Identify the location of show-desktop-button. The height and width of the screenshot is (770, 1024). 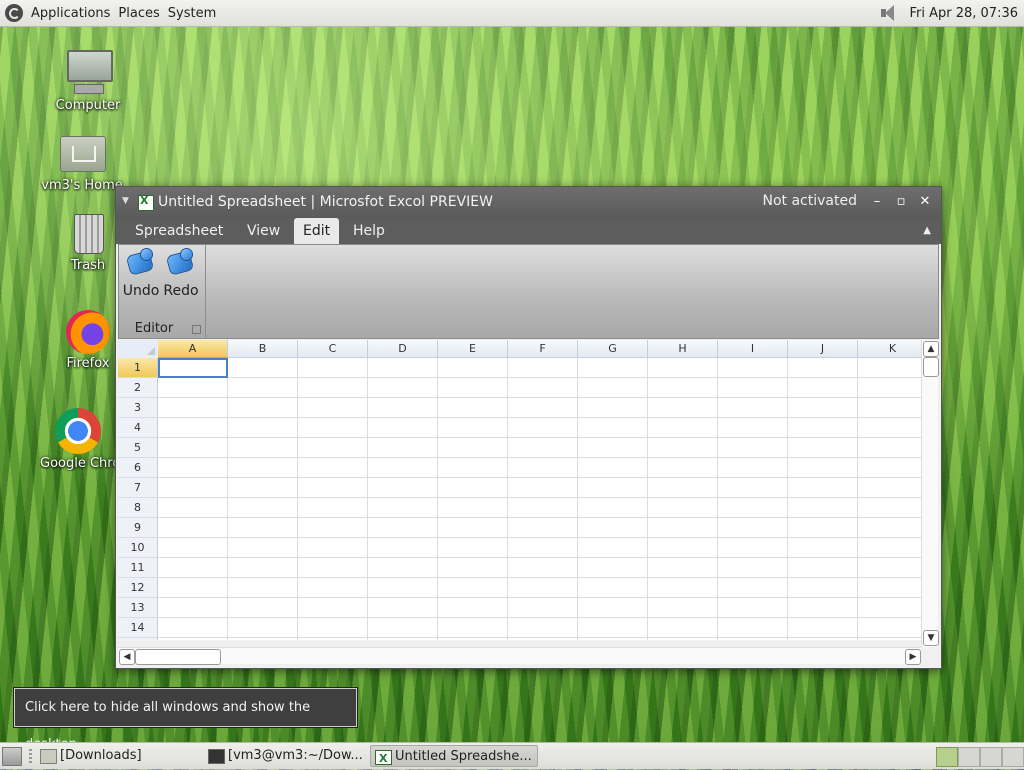
(12, 756).